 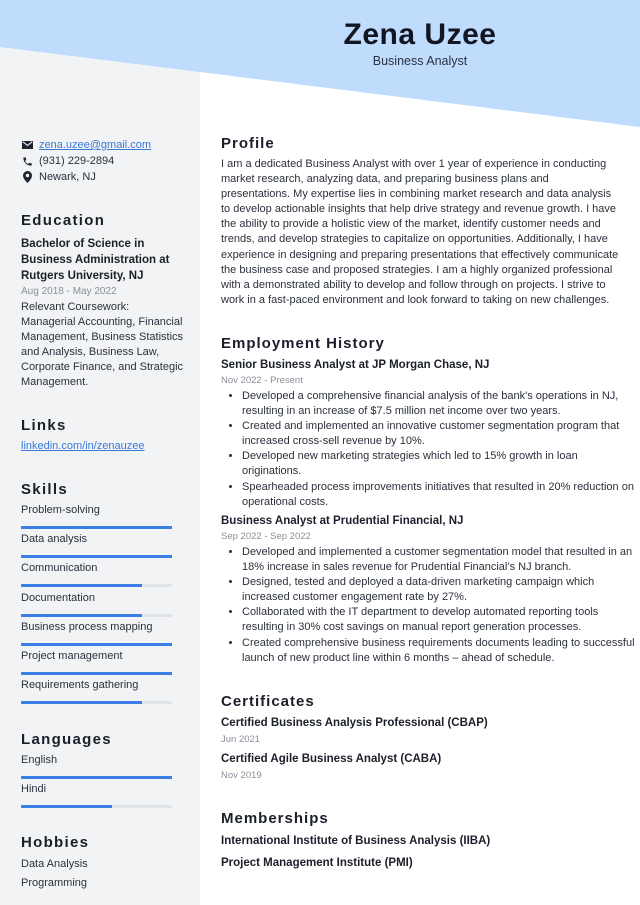 I want to click on degree-line: Business Administration at, so click(x=95, y=260).